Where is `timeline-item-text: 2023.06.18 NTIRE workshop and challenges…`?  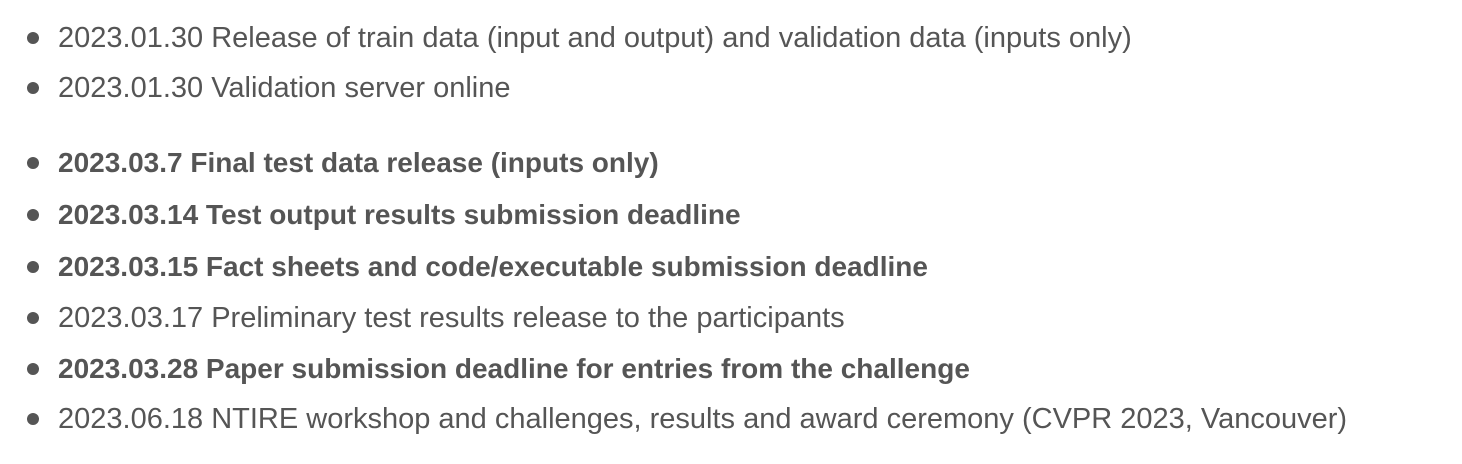 timeline-item-text: 2023.06.18 NTIRE workshop and challenges… is located at coordinates (703, 419).